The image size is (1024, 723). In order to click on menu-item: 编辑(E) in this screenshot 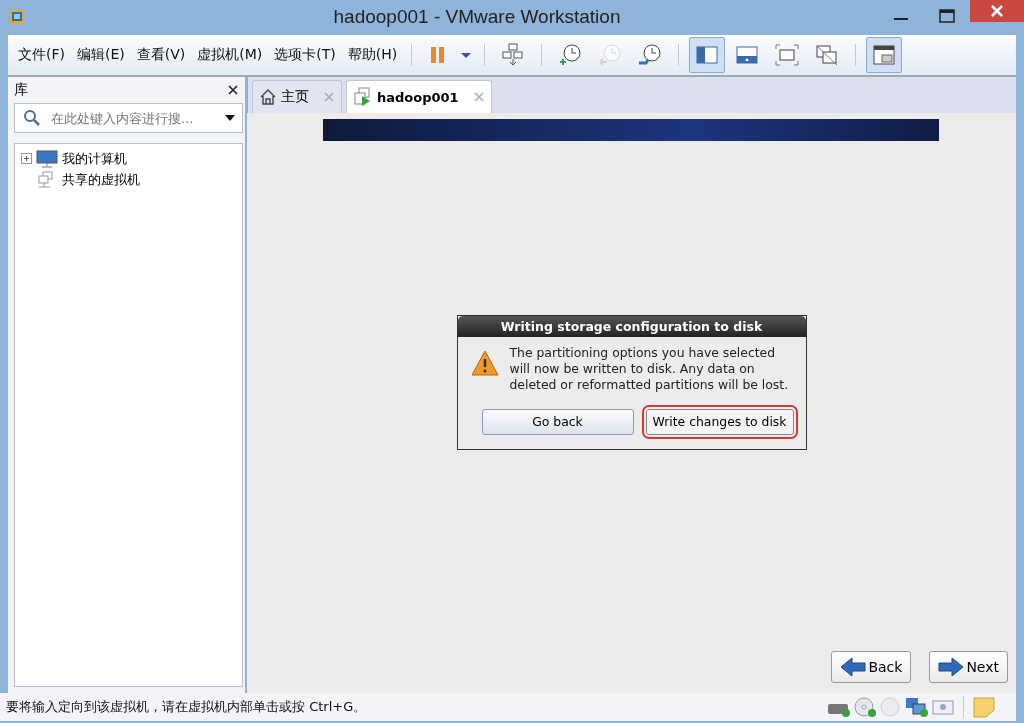, I will do `click(101, 55)`.